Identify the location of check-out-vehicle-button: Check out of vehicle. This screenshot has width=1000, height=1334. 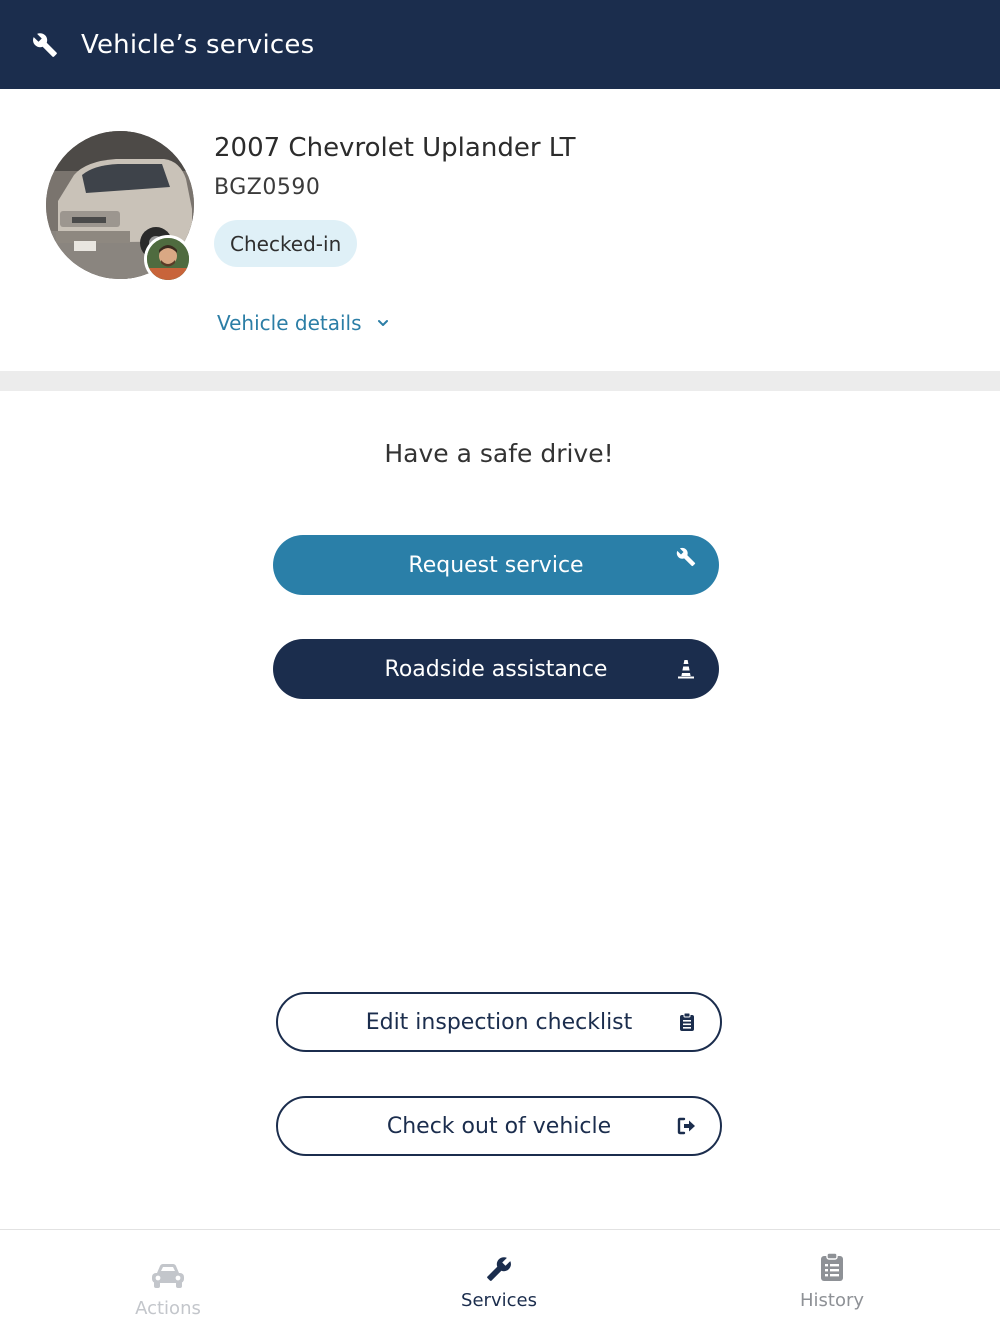
(499, 1126).